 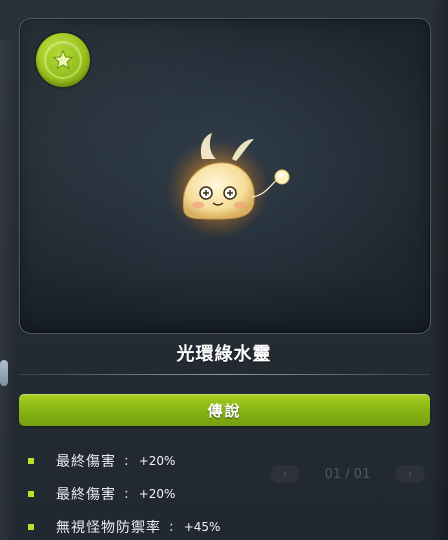 What do you see at coordinates (4, 373) in the screenshot?
I see `background-handle-icon` at bounding box center [4, 373].